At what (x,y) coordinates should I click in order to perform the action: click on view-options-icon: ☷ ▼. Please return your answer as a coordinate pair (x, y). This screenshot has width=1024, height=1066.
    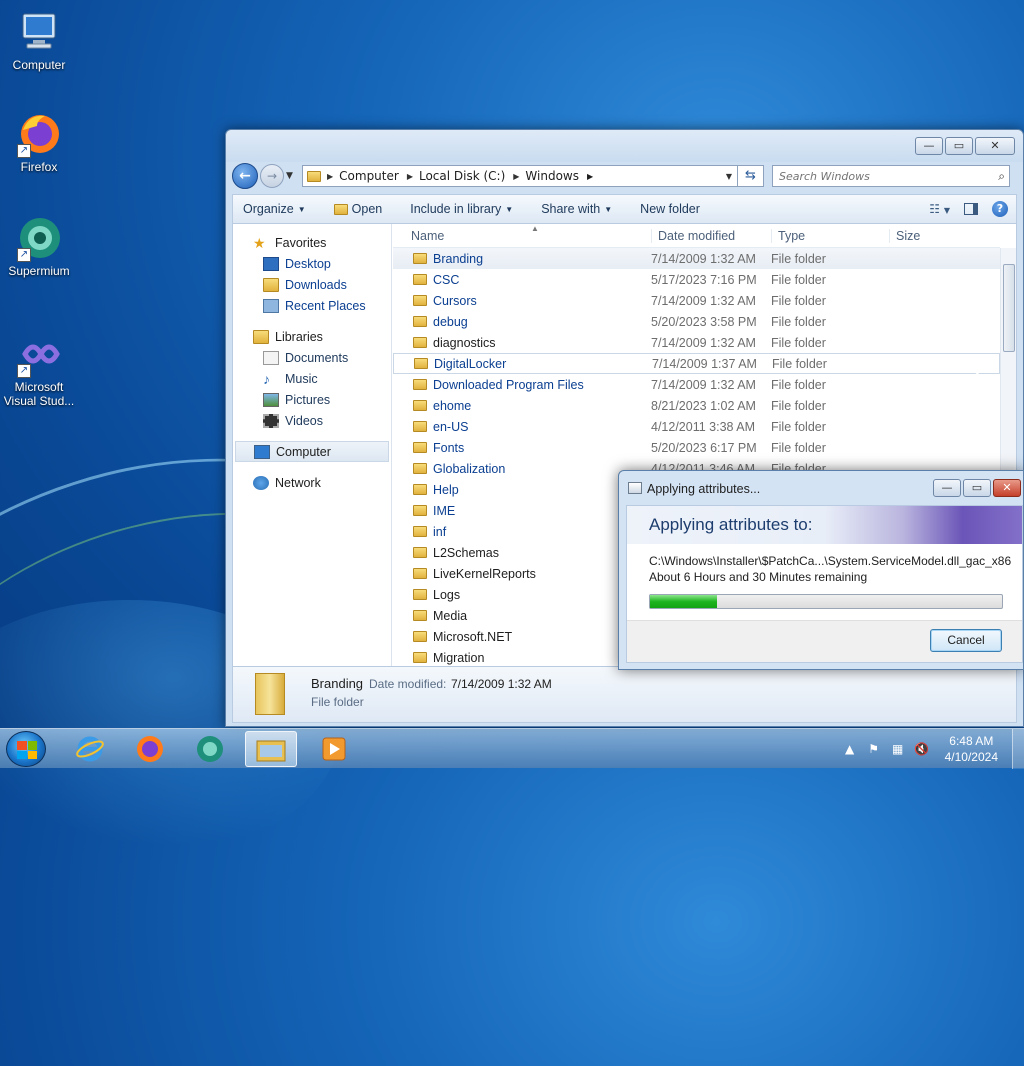
    Looking at the image, I should click on (939, 209).